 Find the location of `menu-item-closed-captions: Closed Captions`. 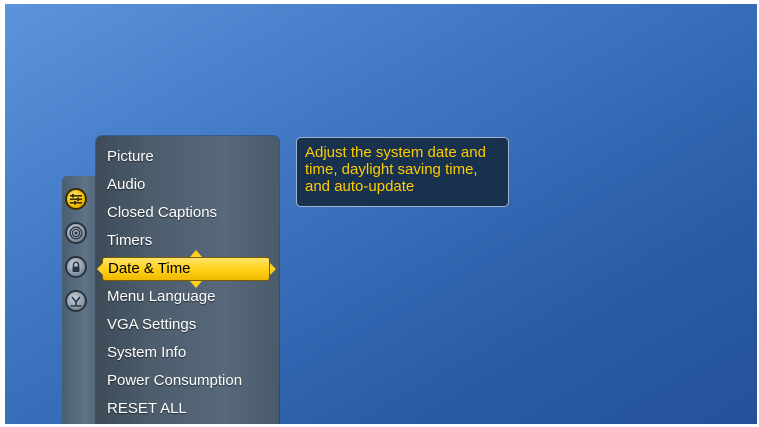

menu-item-closed-captions: Closed Captions is located at coordinates (162, 213).